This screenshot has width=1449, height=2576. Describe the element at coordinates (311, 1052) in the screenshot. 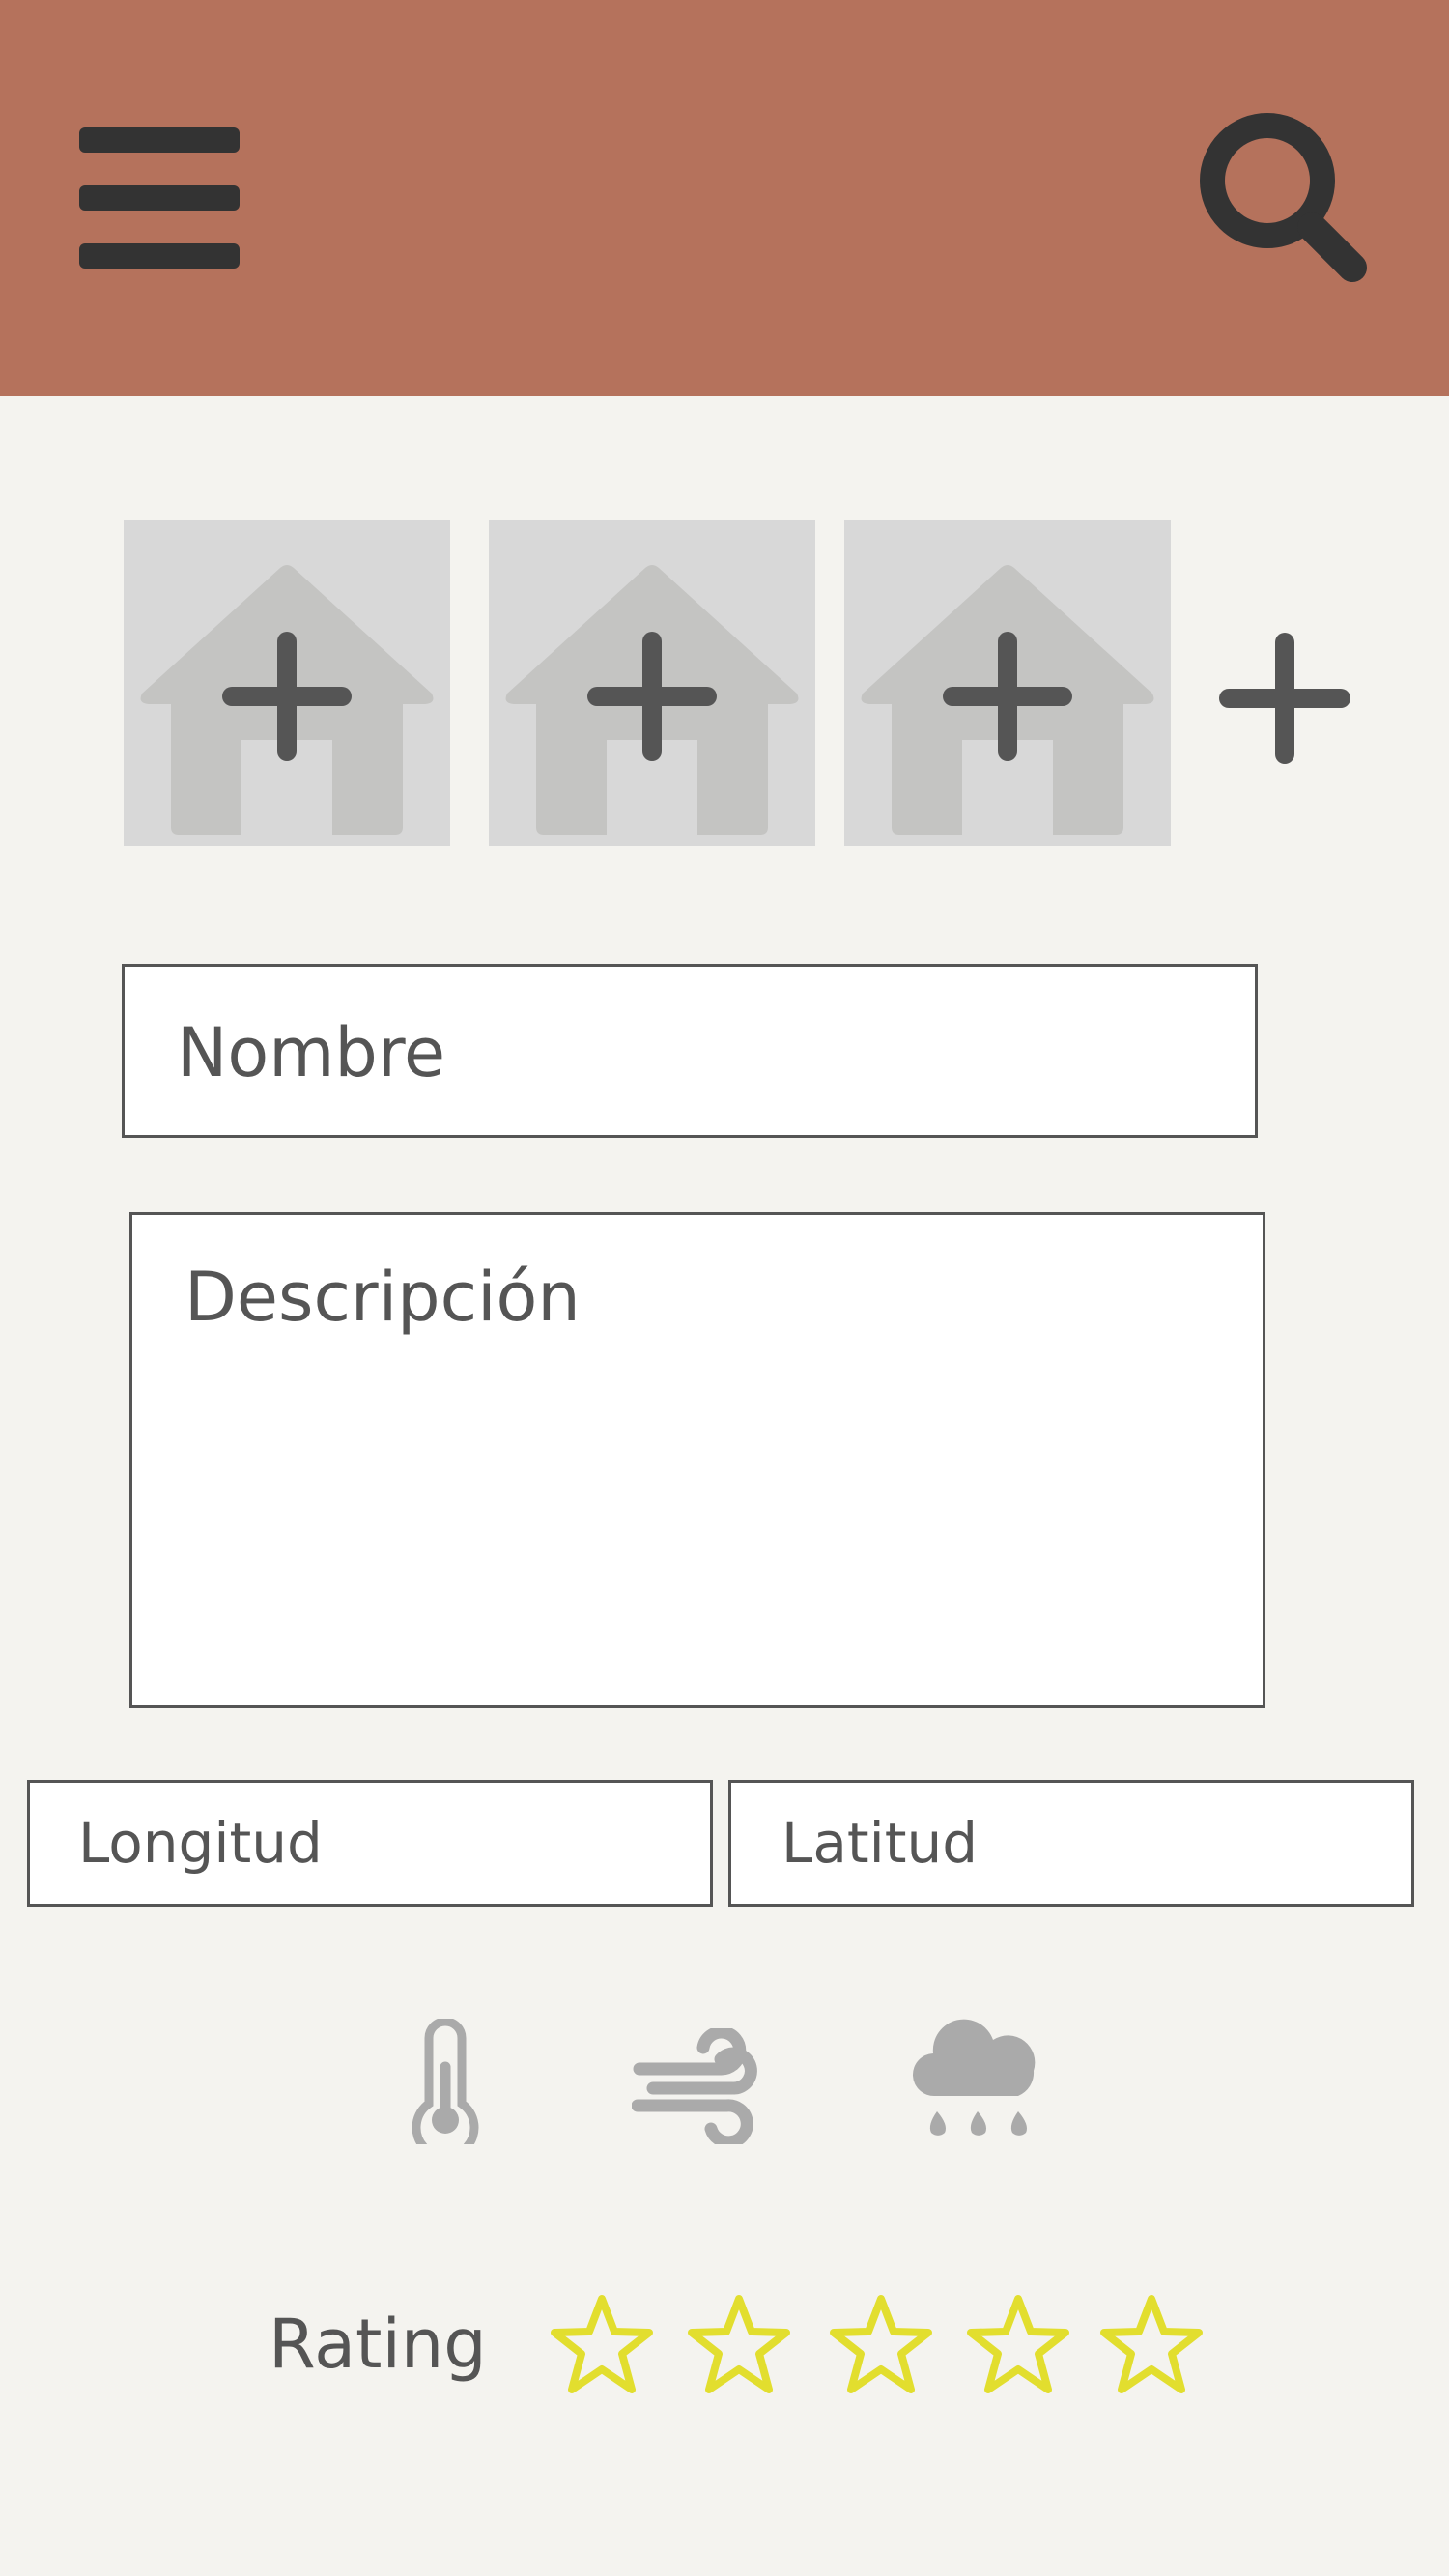

I see `name-placeholder: Nombre` at that location.